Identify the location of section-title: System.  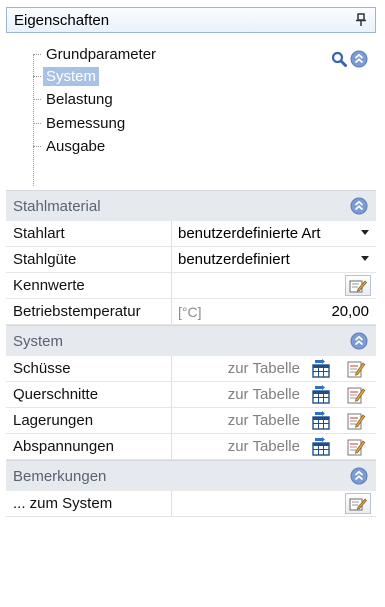
(38, 341).